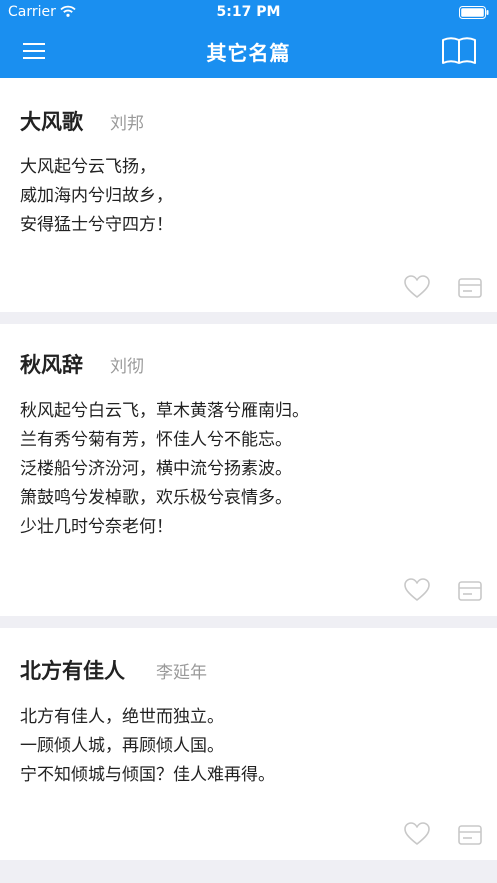  Describe the element at coordinates (122, 717) in the screenshot. I see `poem-line: 北方有佳人，绝世而独立。` at that location.